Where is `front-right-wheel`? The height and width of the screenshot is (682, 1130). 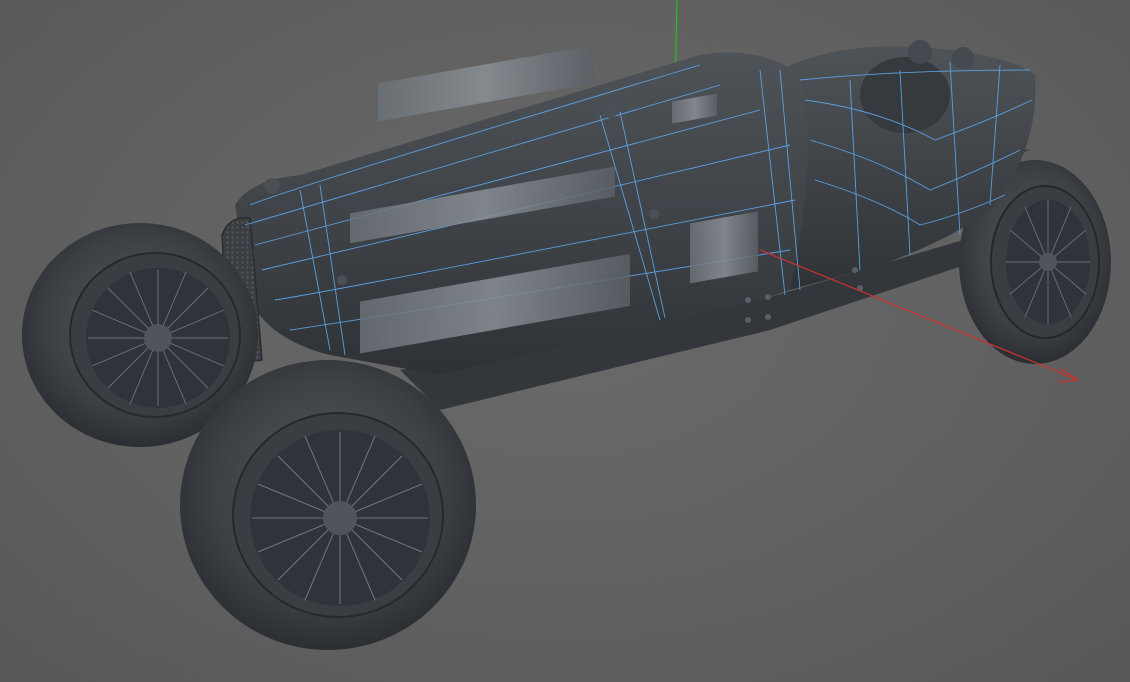 front-right-wheel is located at coordinates (328, 505).